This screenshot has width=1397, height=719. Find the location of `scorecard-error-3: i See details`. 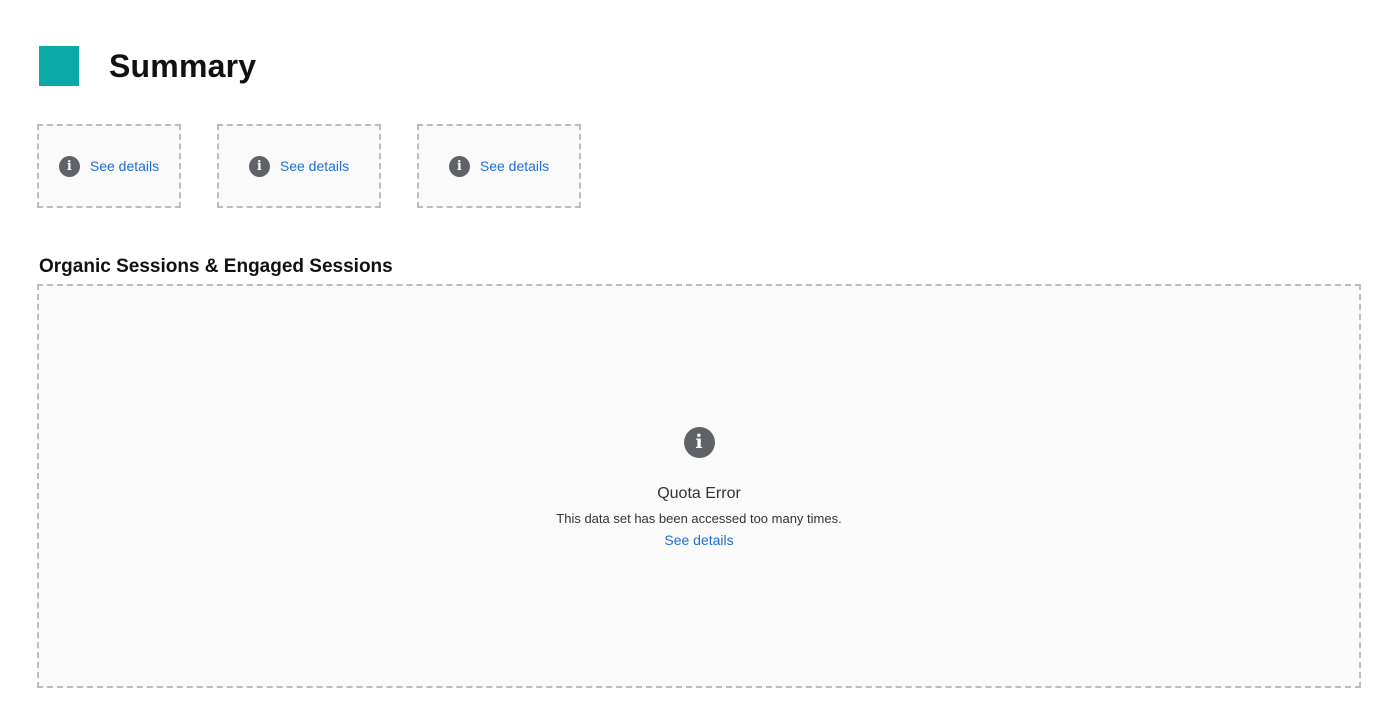

scorecard-error-3: i See details is located at coordinates (499, 166).